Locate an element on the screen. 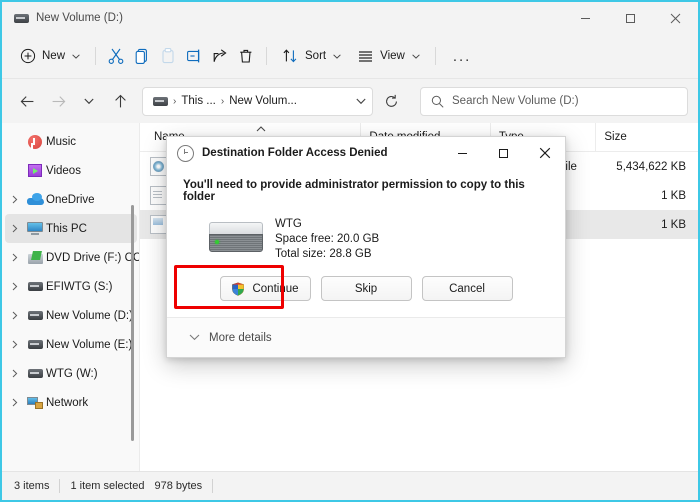 Image resolution: width=700 pixels, height=502 pixels. drive-name: WTG is located at coordinates (288, 224).